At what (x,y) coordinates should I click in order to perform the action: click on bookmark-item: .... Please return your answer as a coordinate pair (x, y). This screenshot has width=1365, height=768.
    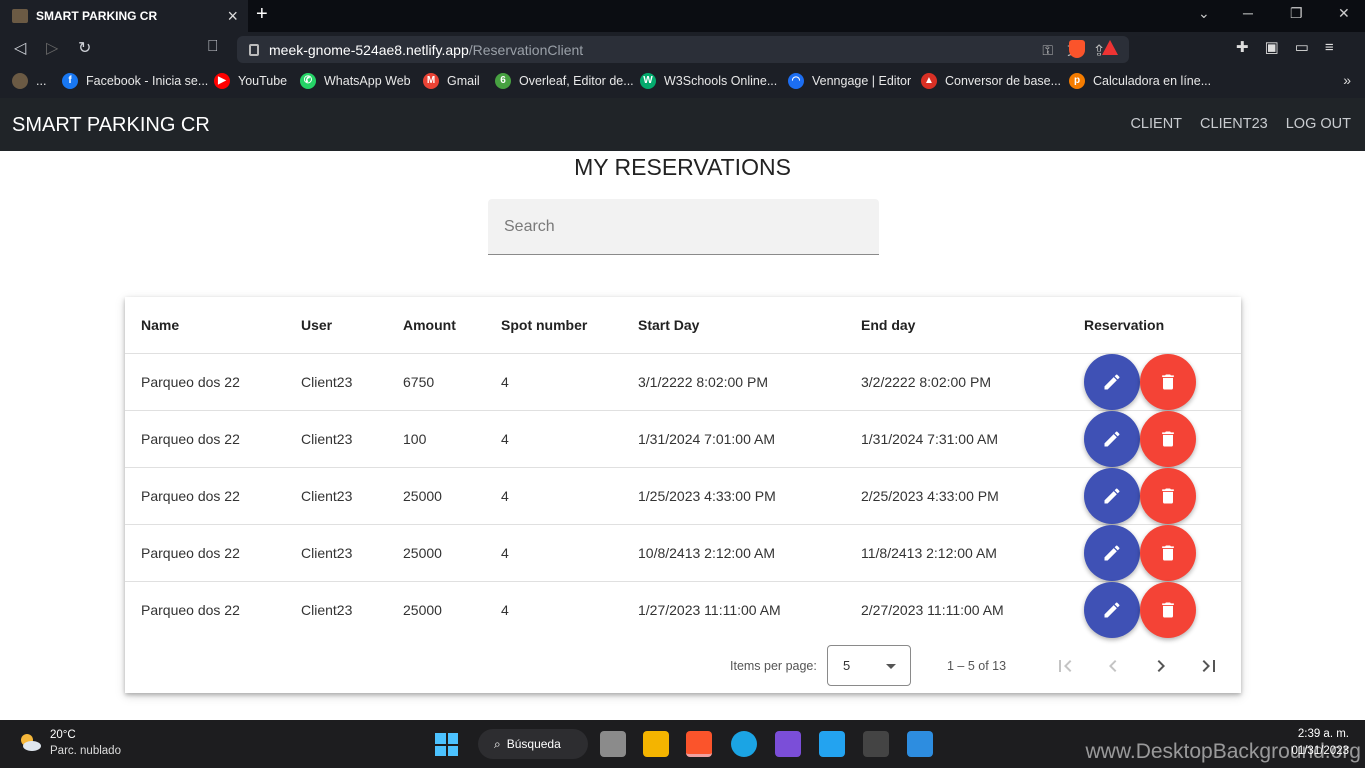
    Looking at the image, I should click on (29, 81).